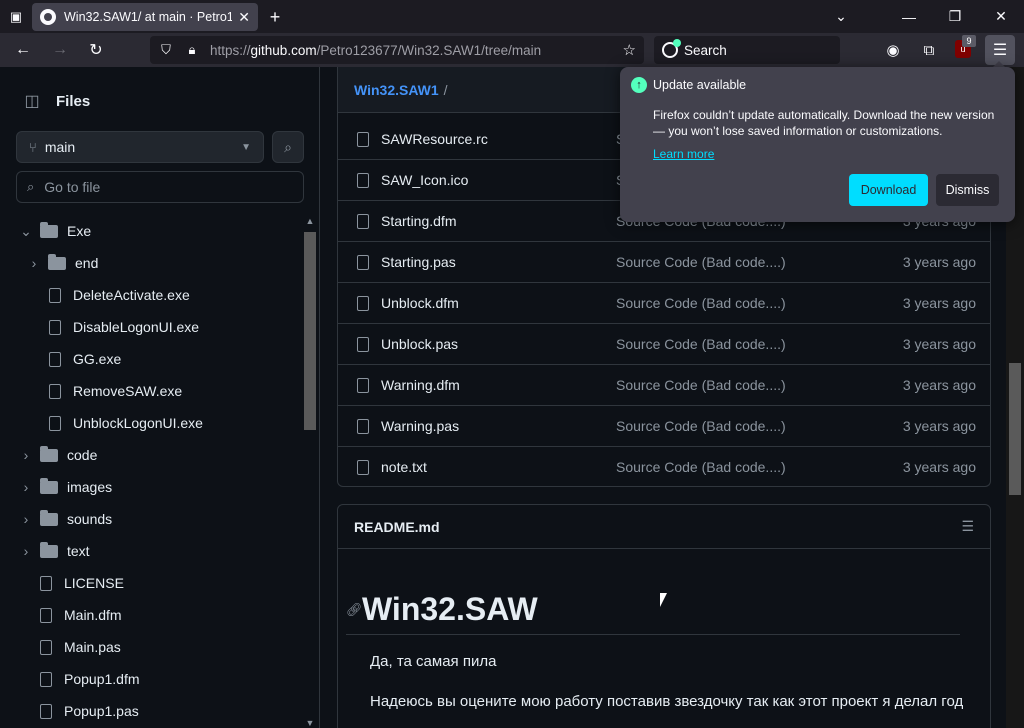 The image size is (1024, 728). What do you see at coordinates (498, 467) in the screenshot?
I see `file-name-link: note.txt` at bounding box center [498, 467].